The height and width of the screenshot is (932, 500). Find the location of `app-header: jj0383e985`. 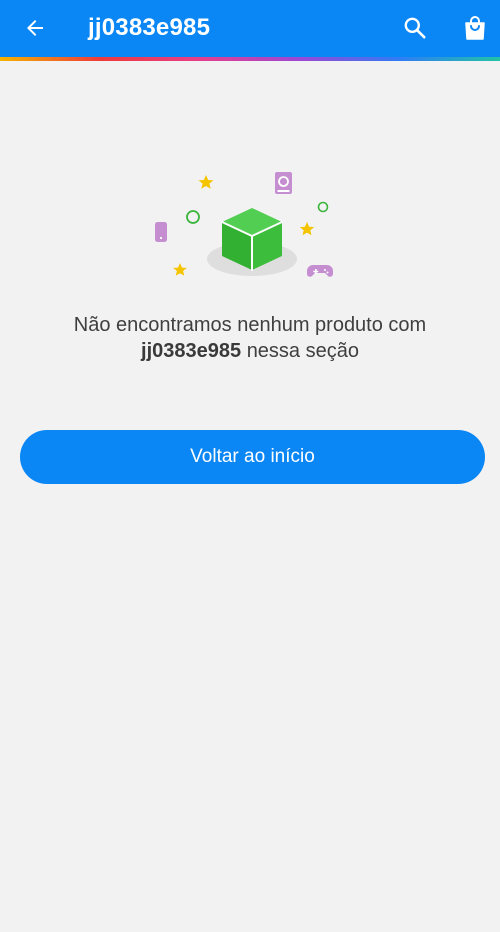

app-header: jj0383e985 is located at coordinates (250, 28).